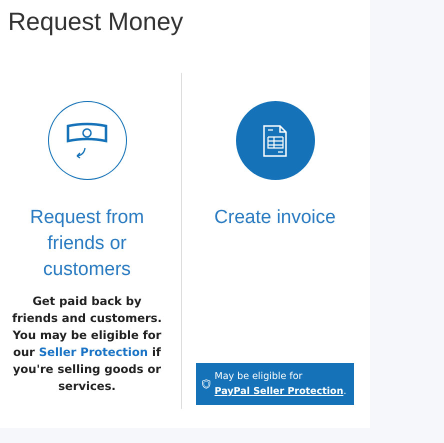 This screenshot has width=444, height=443. I want to click on option-description: Get paid back by friends and customers. You may be eligible for our Seller Protection if you're selling goods or services., so click(87, 344).